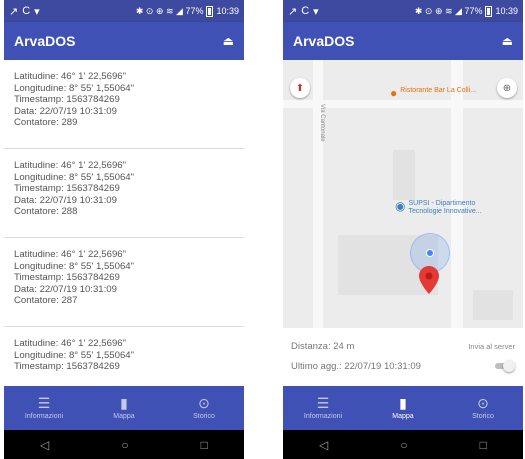 The image size is (525, 459). Describe the element at coordinates (442, 203) in the screenshot. I see `poi-label-line: SUPSI - Dipartimento` at that location.